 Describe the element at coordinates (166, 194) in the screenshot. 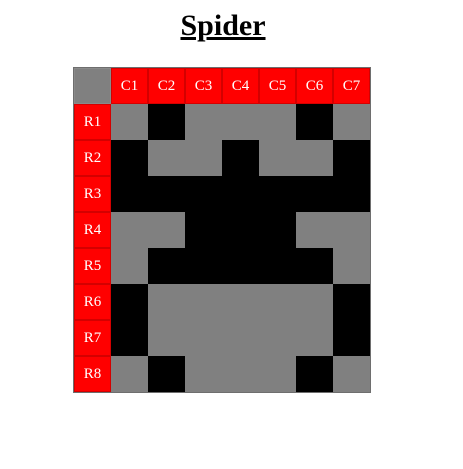

I see `grid-cell-r3-c2` at that location.